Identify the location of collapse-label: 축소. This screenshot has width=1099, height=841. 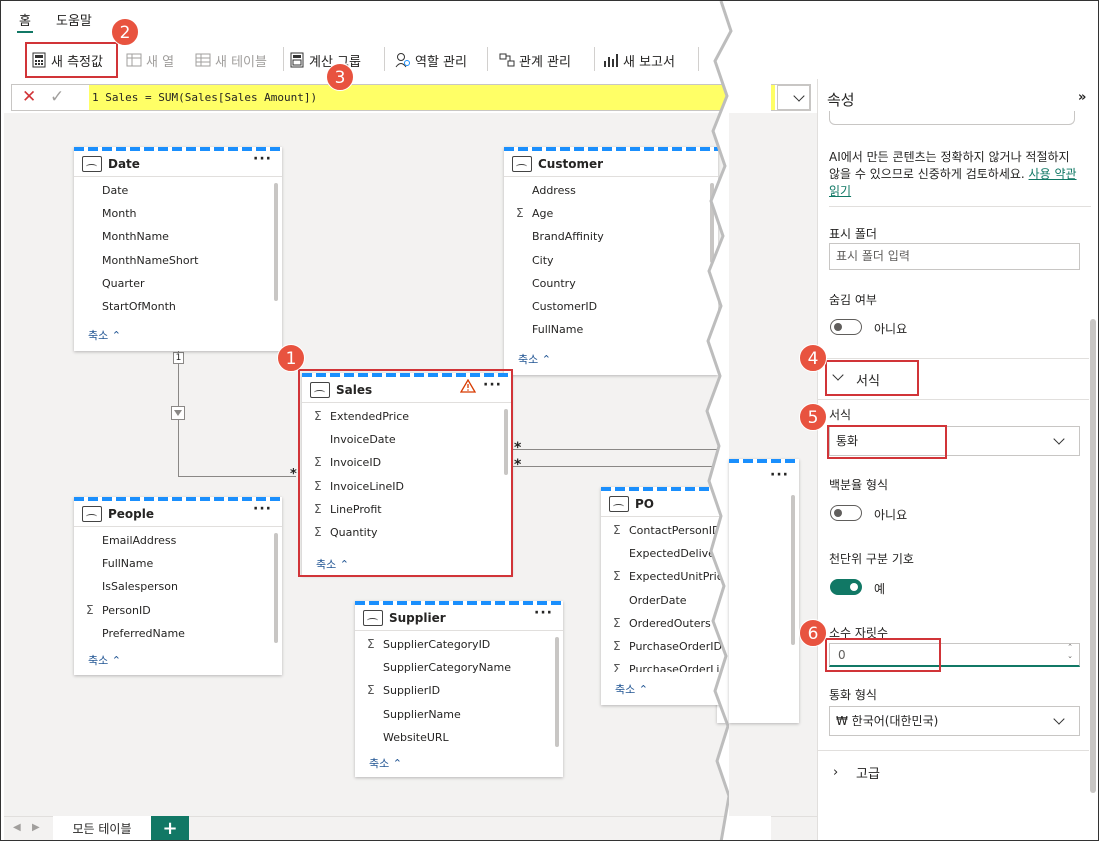
(98, 660).